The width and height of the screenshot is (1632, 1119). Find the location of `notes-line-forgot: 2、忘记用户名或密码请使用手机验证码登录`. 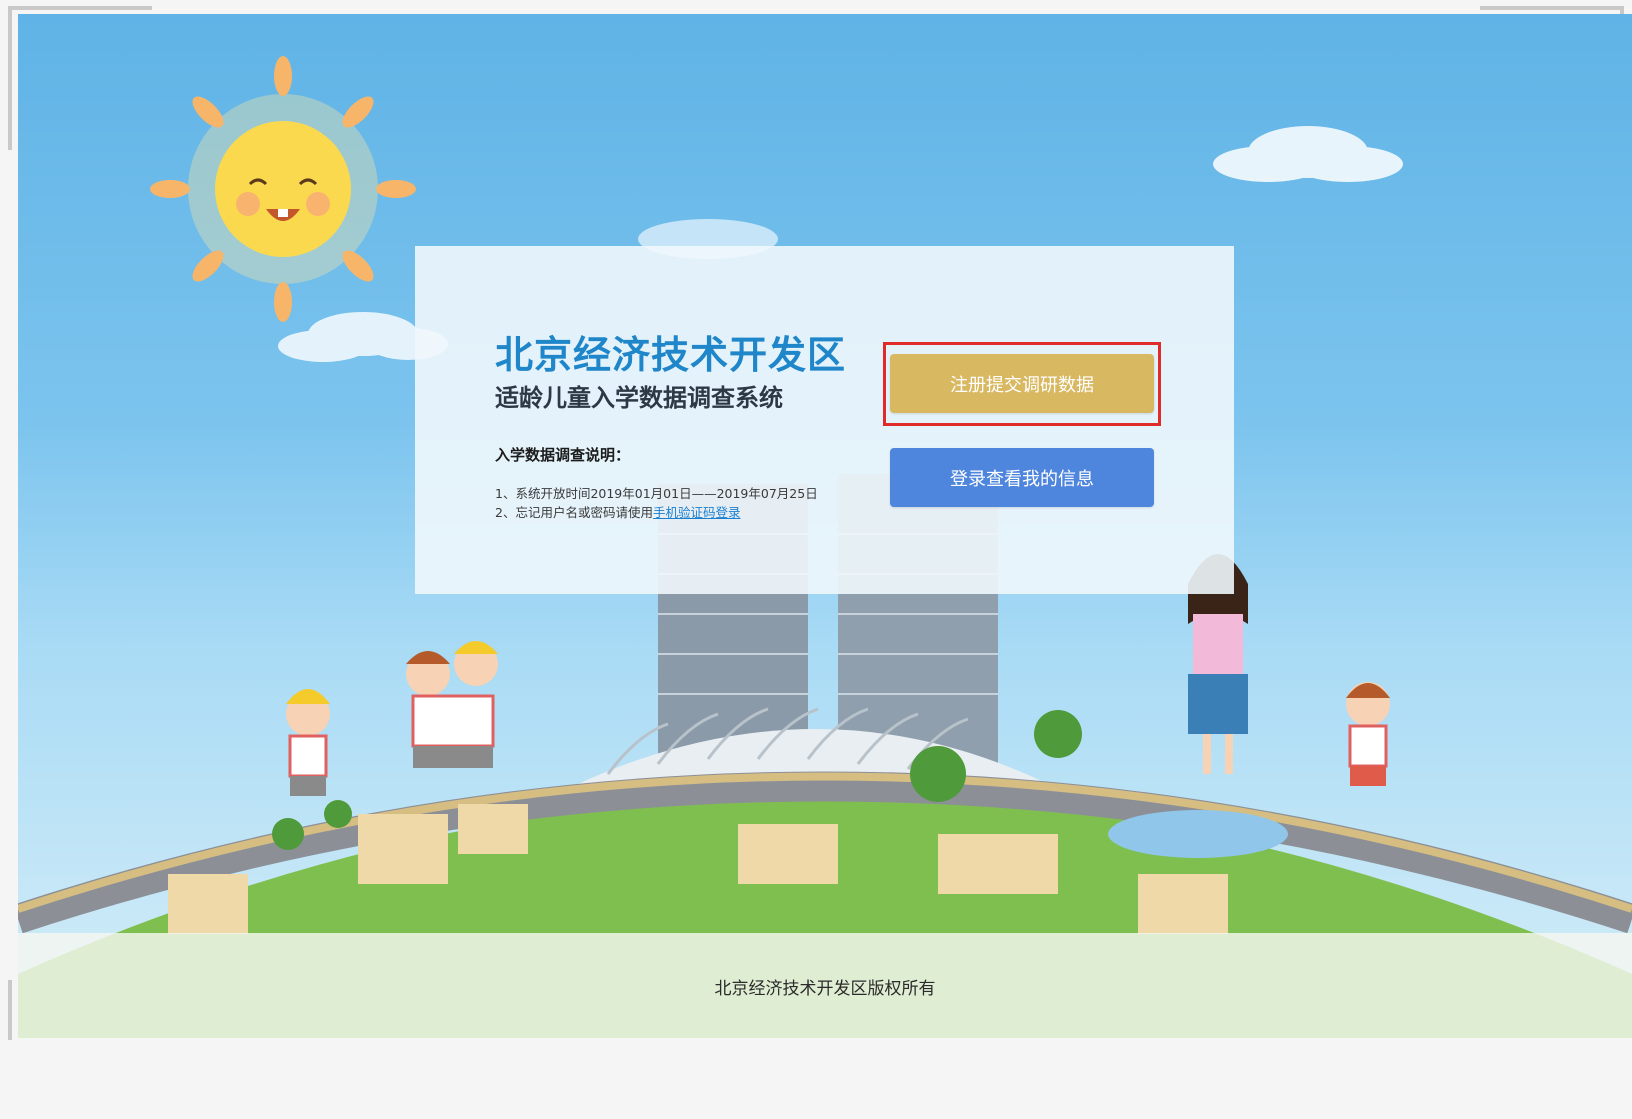

notes-line-forgot: 2、忘记用户名或密码请使用手机验证码登录 is located at coordinates (656, 512).